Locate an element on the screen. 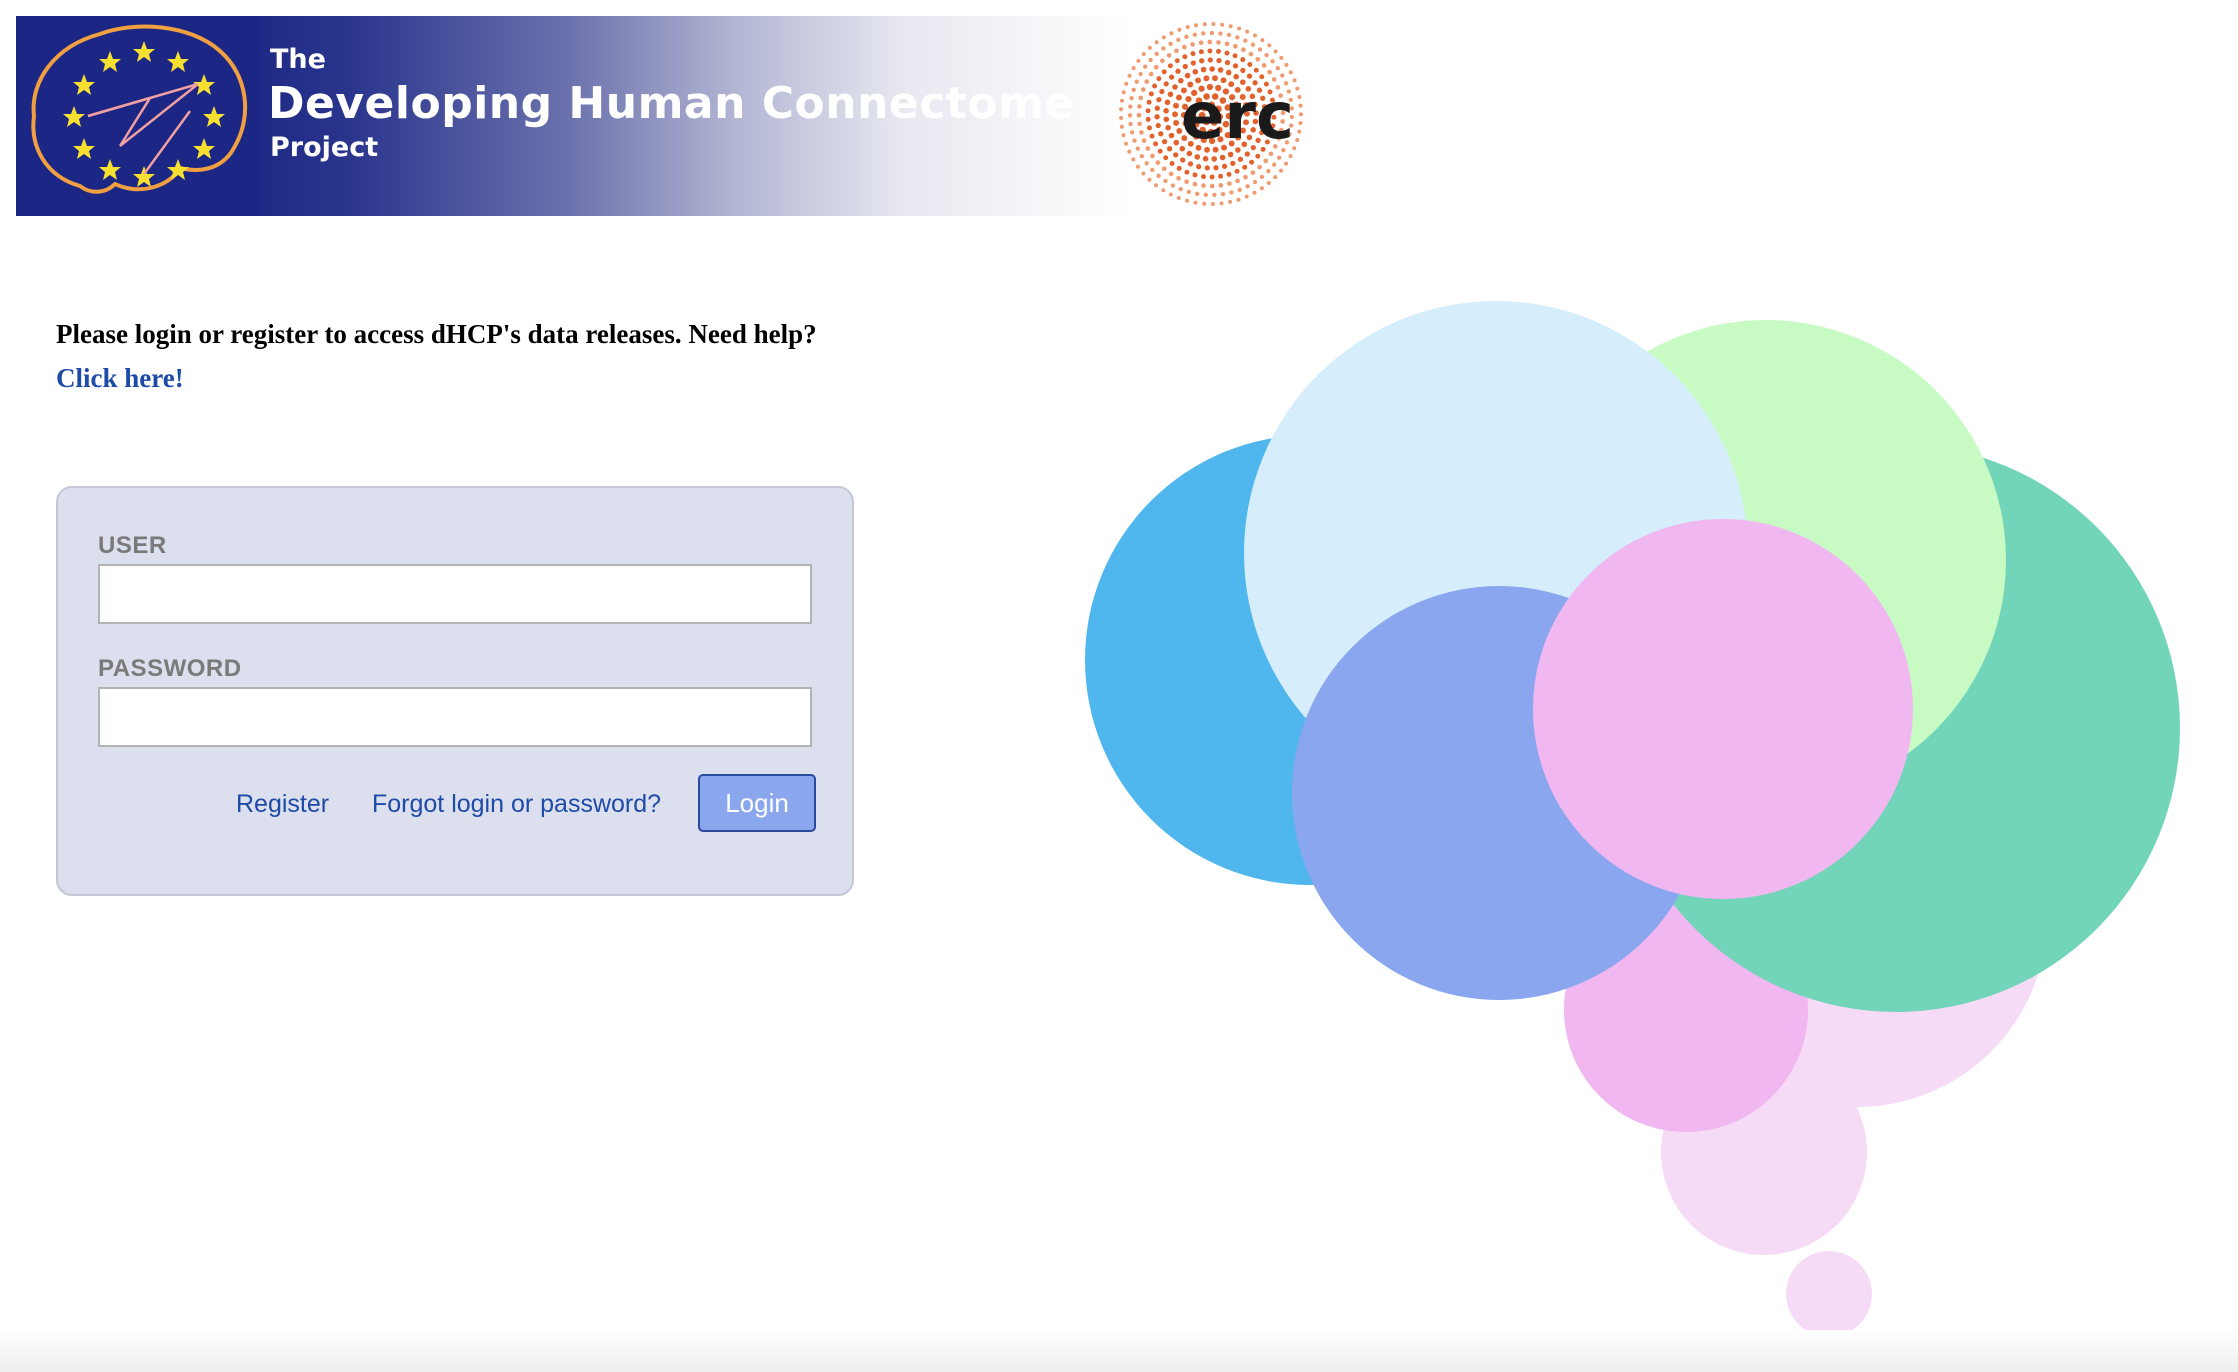 This screenshot has height=1372, width=2238. bubble-periwinkle is located at coordinates (1499, 793).